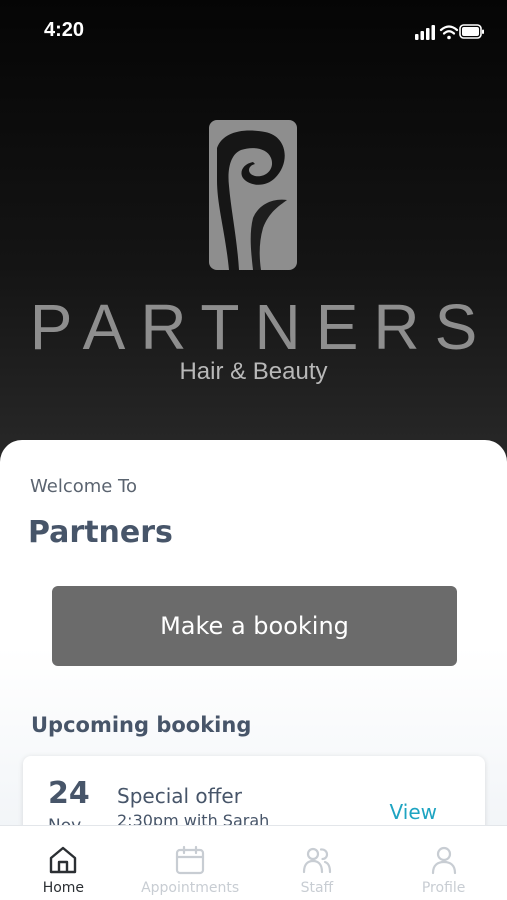 The image size is (507, 900). Describe the element at coordinates (190, 860) in the screenshot. I see `calendar-icon` at that location.